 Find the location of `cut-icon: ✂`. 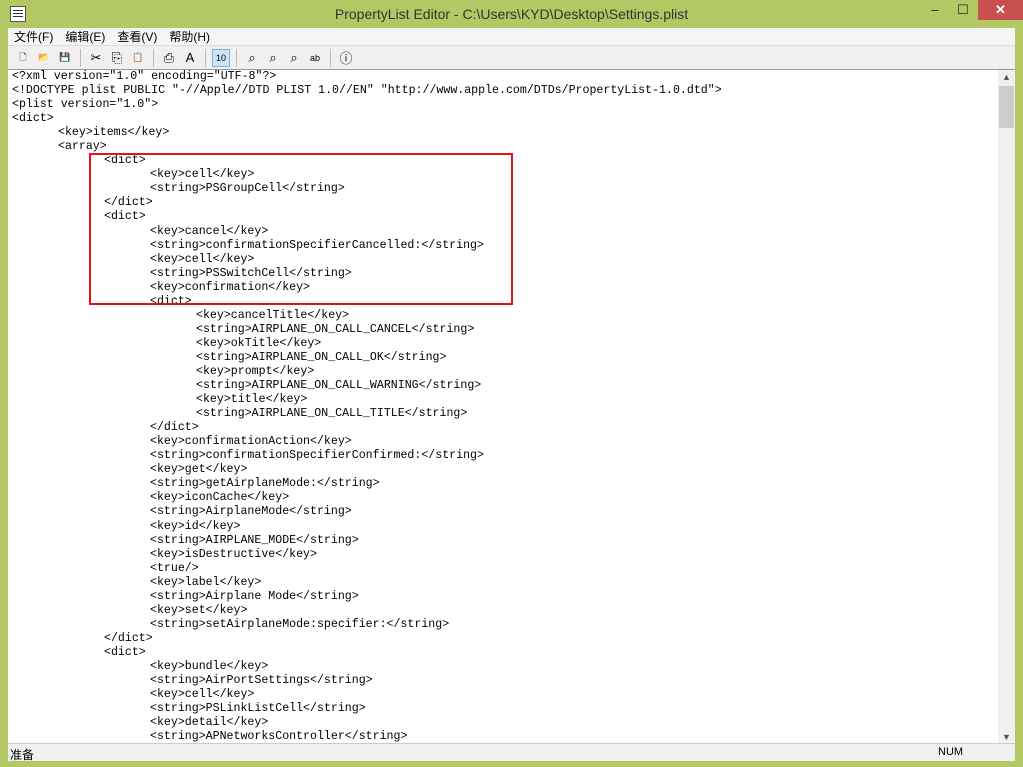

cut-icon: ✂ is located at coordinates (96, 58).